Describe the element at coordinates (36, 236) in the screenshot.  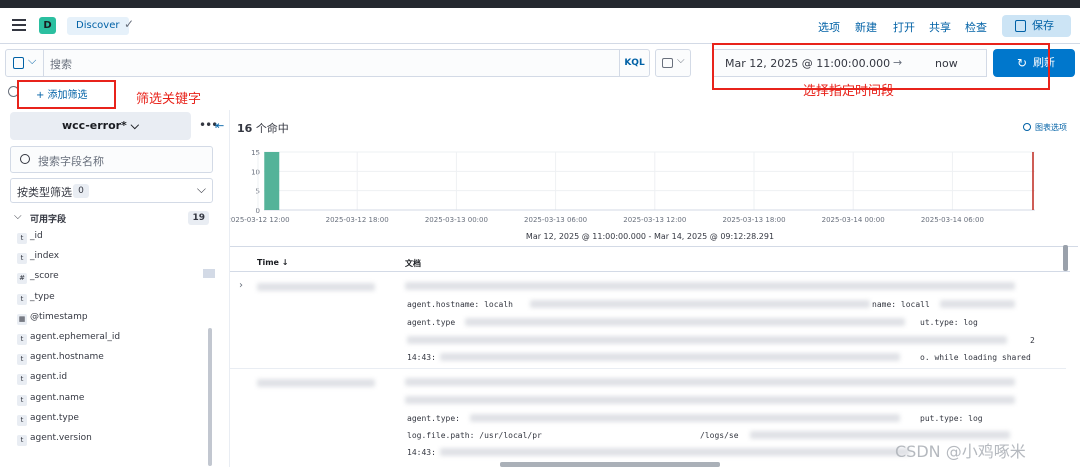
I see `field-name: _id` at that location.